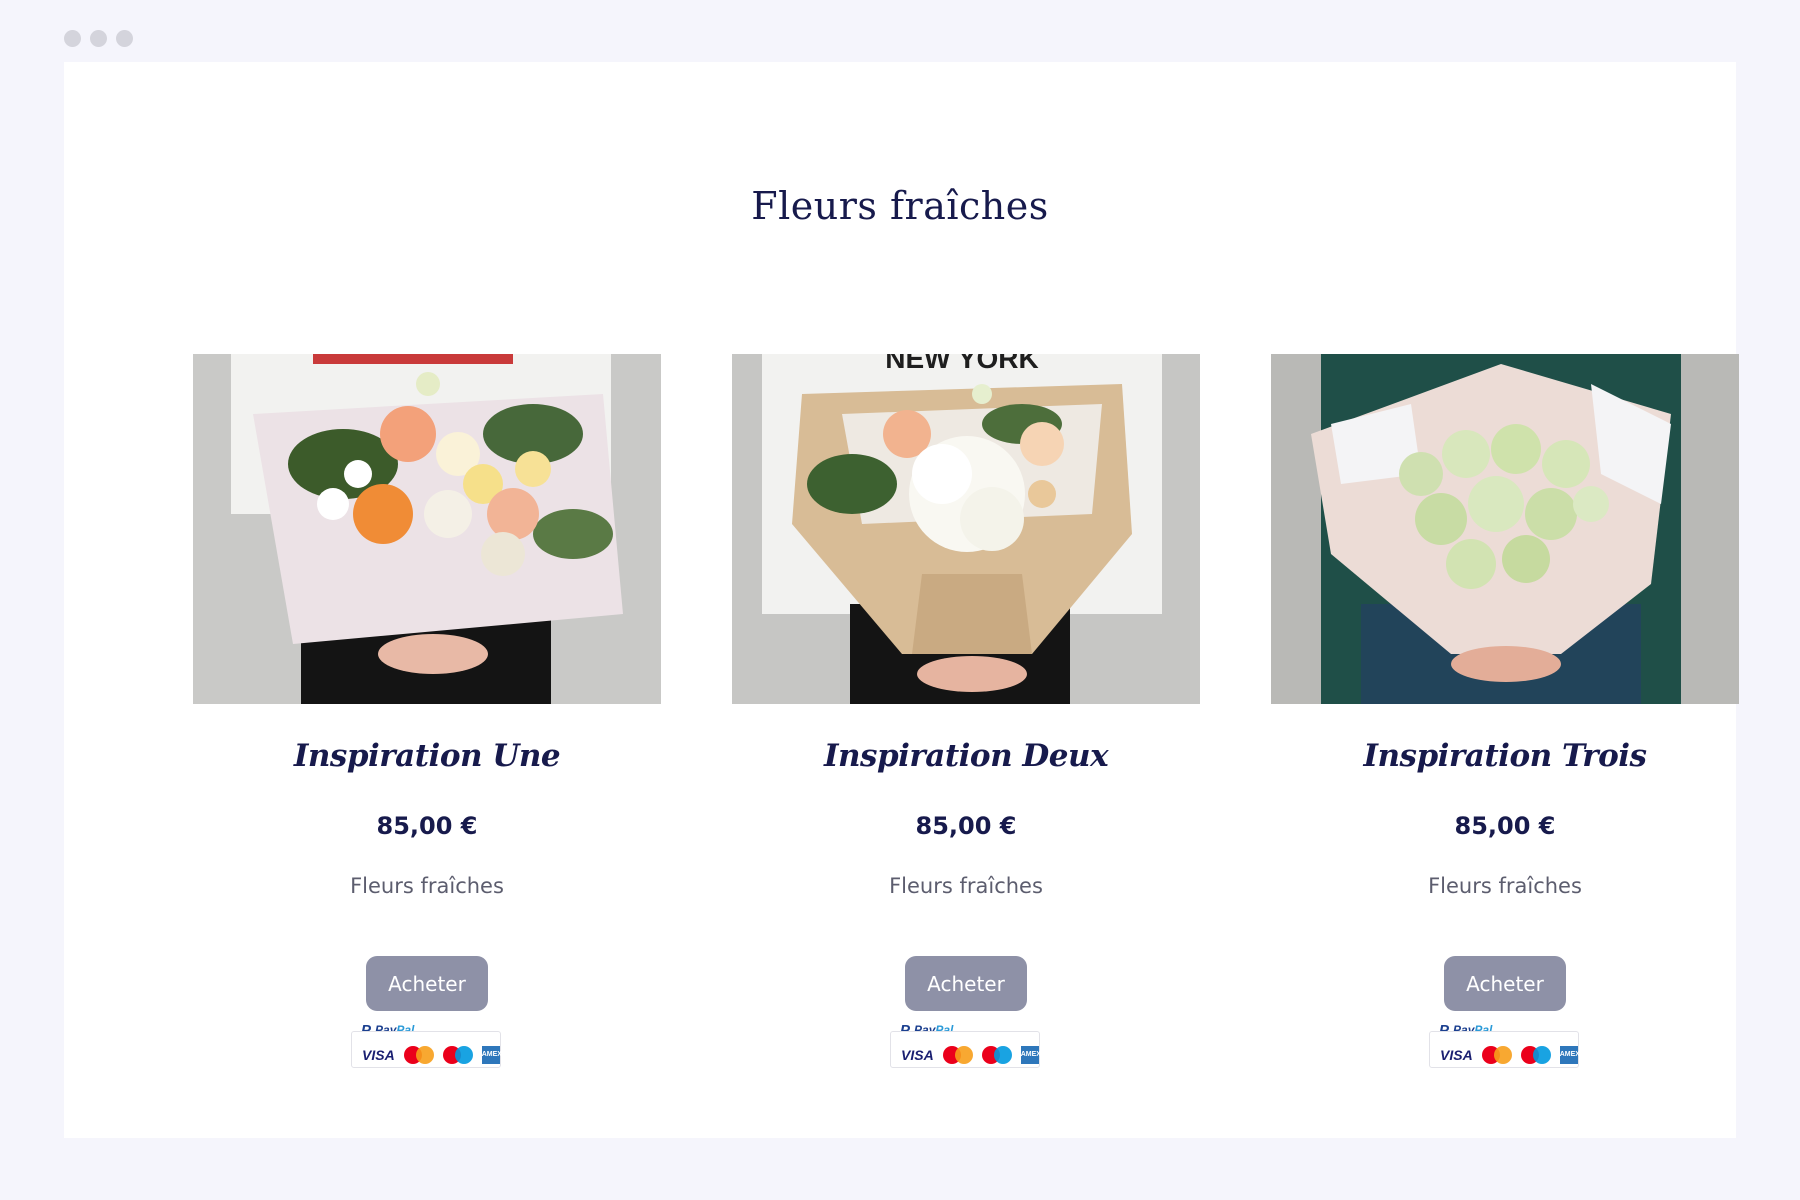  What do you see at coordinates (900, 206) in the screenshot?
I see `page-title: Fleurs fraîches` at bounding box center [900, 206].